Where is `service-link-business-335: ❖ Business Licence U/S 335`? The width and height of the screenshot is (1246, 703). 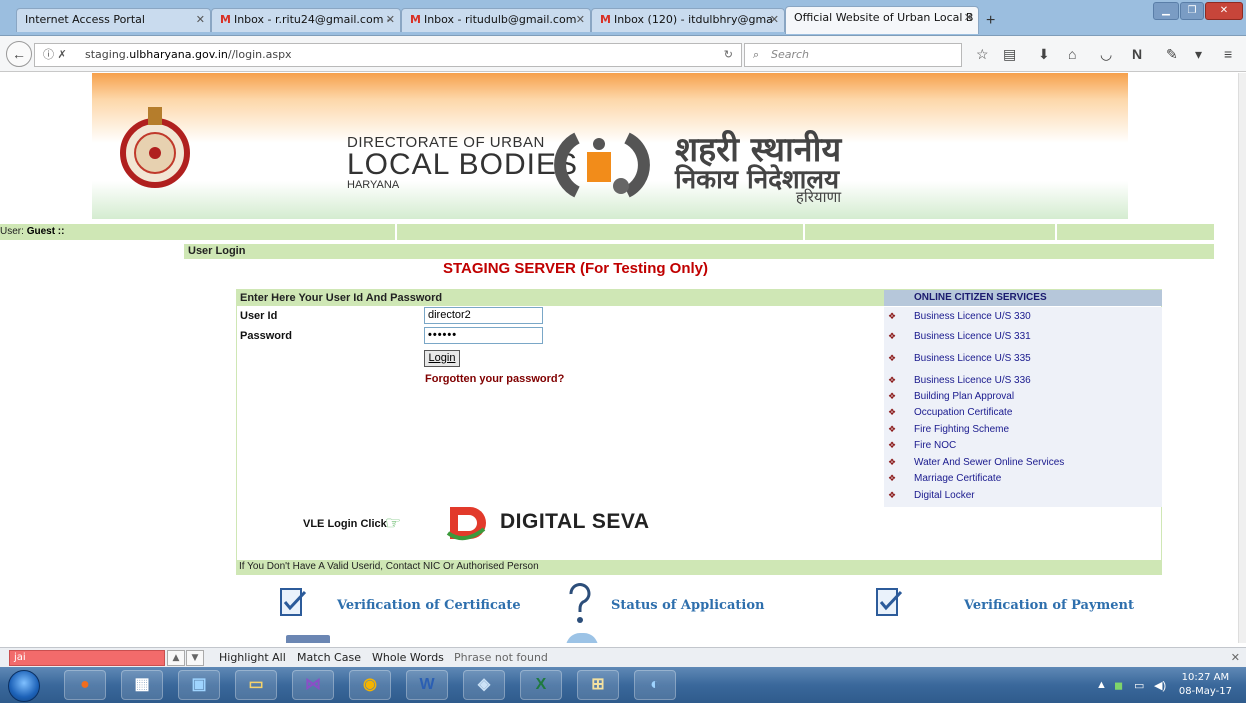
service-link-business-335: ❖ Business Licence U/S 335 is located at coordinates (1023, 360).